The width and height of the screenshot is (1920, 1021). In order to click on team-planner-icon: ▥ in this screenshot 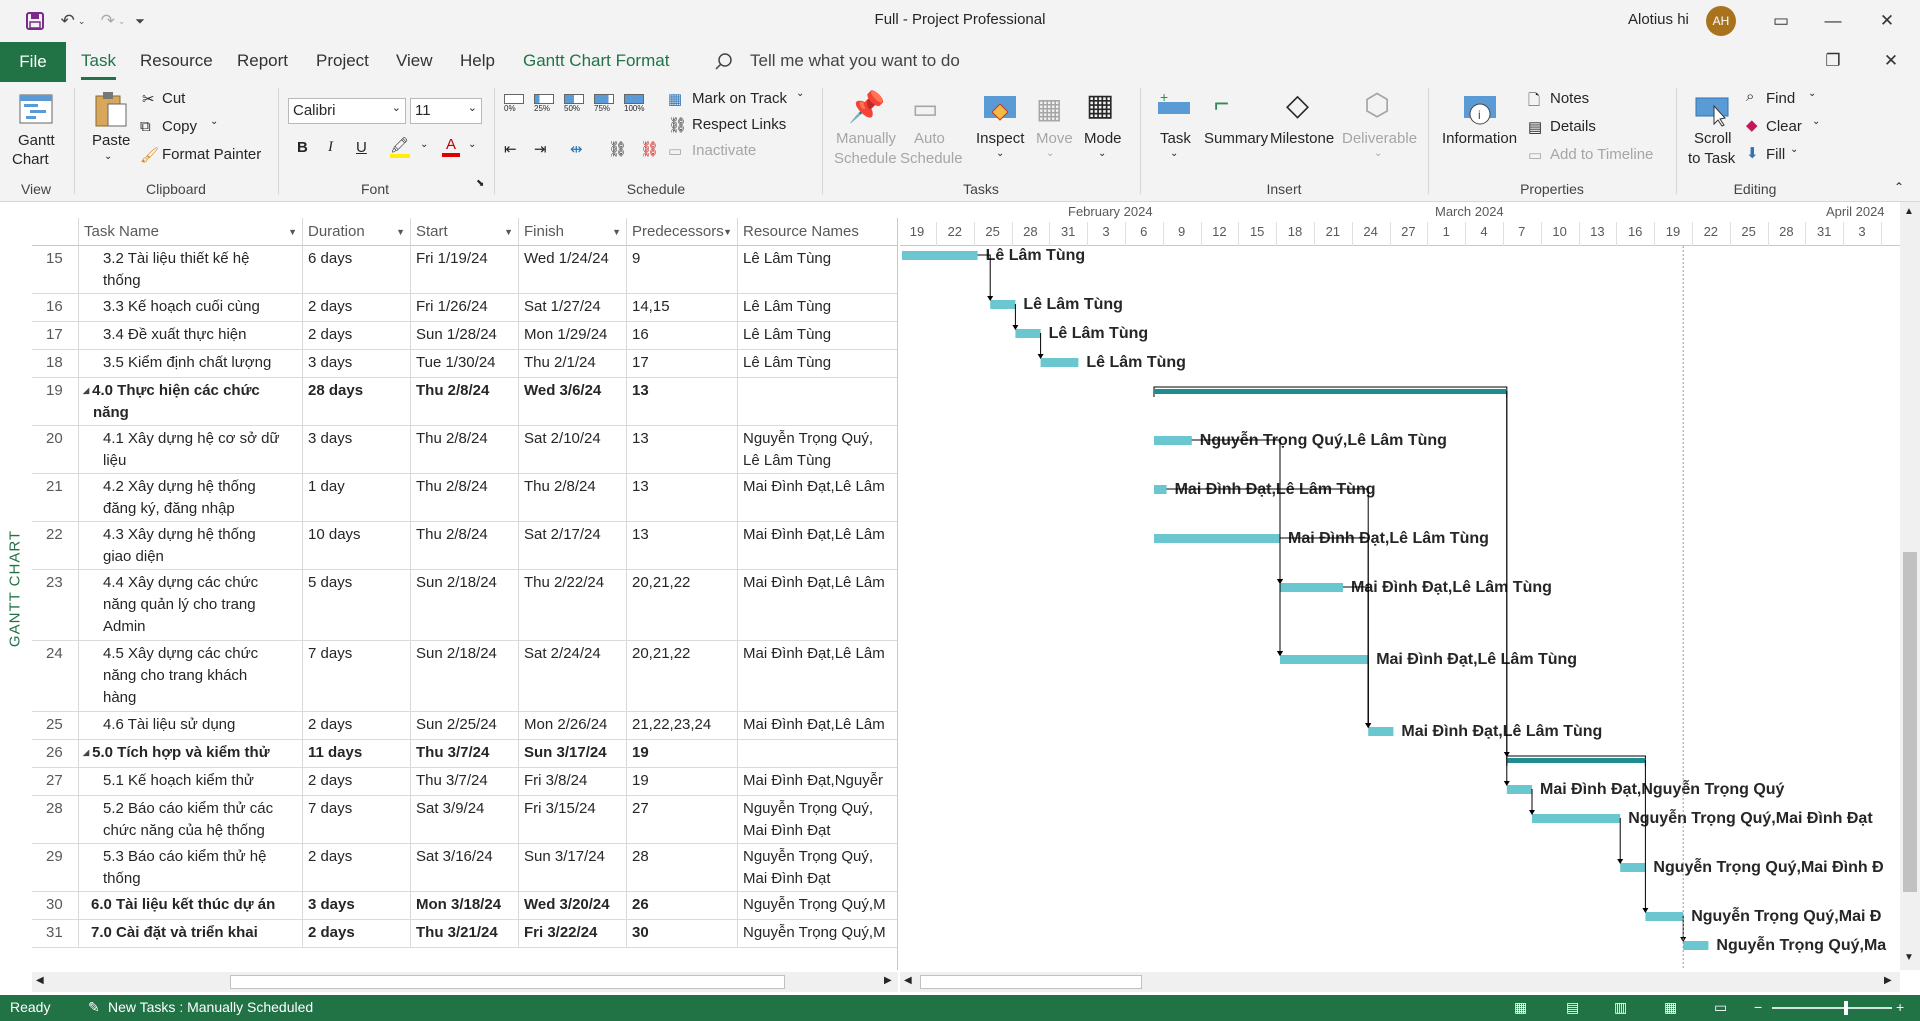, I will do `click(1620, 1007)`.